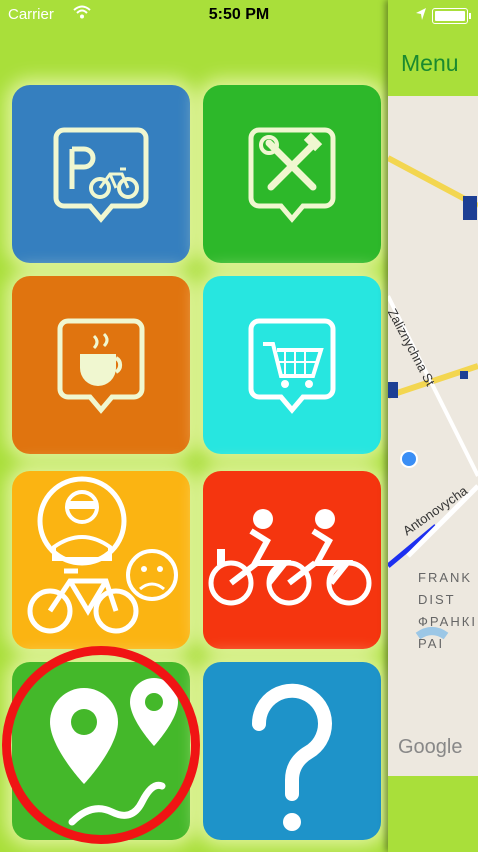 This screenshot has height=852, width=478. Describe the element at coordinates (430, 747) in the screenshot. I see `google-attribution: Google` at that location.